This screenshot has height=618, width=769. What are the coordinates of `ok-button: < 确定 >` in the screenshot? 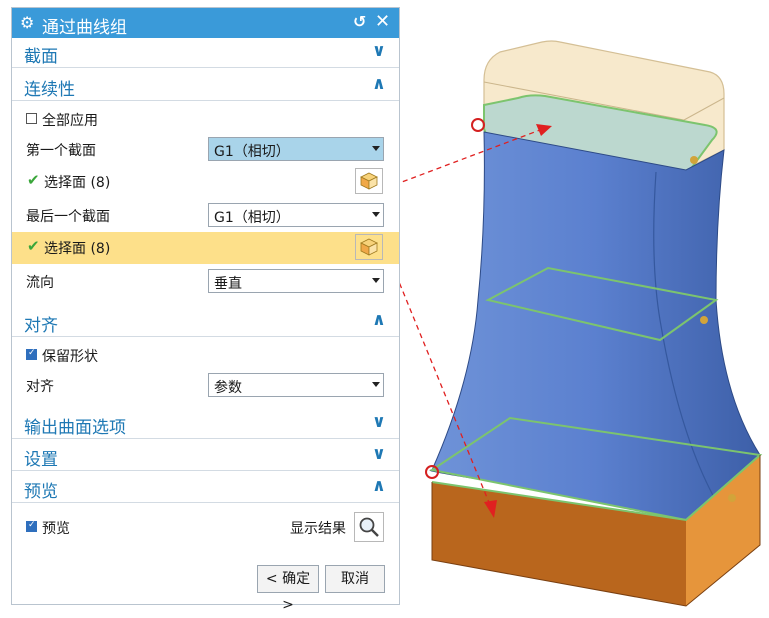 It's located at (288, 589).